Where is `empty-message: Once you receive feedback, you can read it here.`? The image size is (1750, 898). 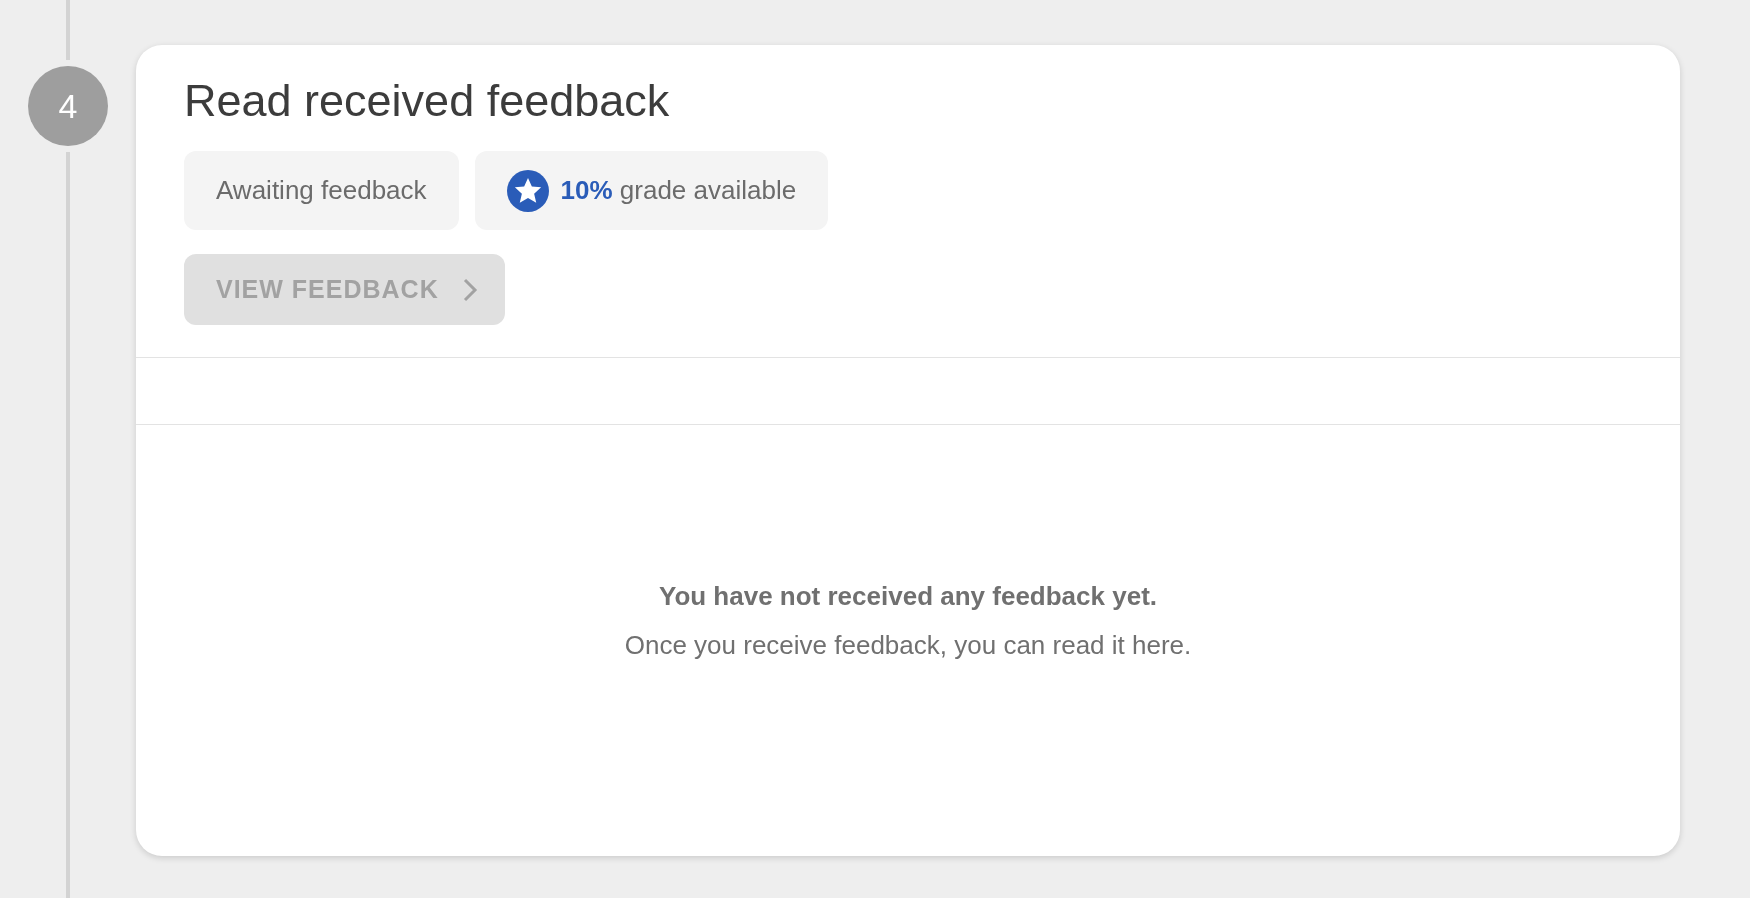
empty-message: Once you receive feedback, you can read it here. is located at coordinates (908, 645).